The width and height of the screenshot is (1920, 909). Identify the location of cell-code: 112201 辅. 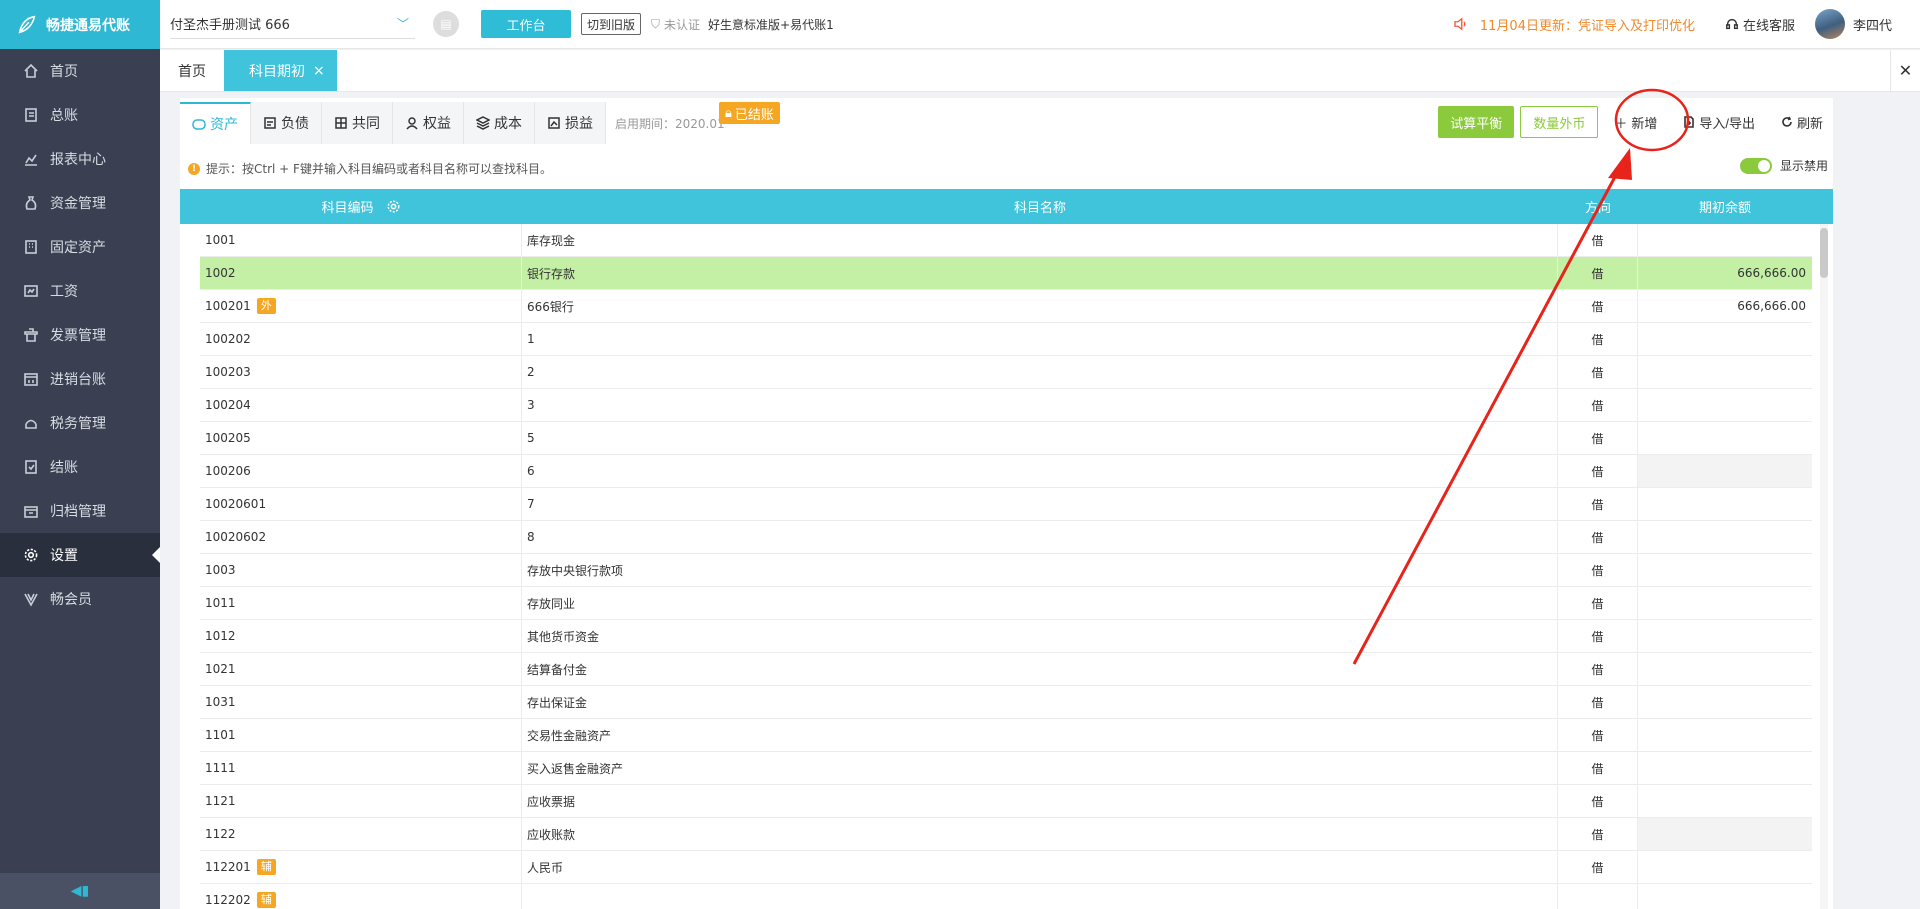
(361, 867).